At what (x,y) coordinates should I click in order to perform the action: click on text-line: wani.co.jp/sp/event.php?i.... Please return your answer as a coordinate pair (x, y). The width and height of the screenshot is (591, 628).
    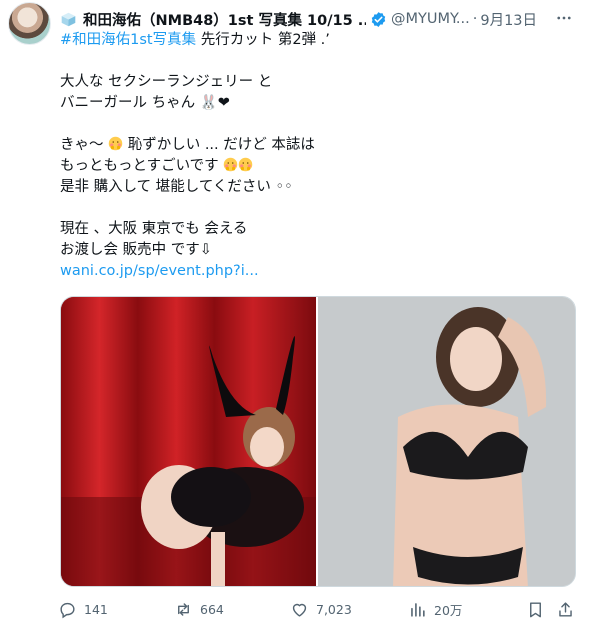
    Looking at the image, I should click on (317, 271).